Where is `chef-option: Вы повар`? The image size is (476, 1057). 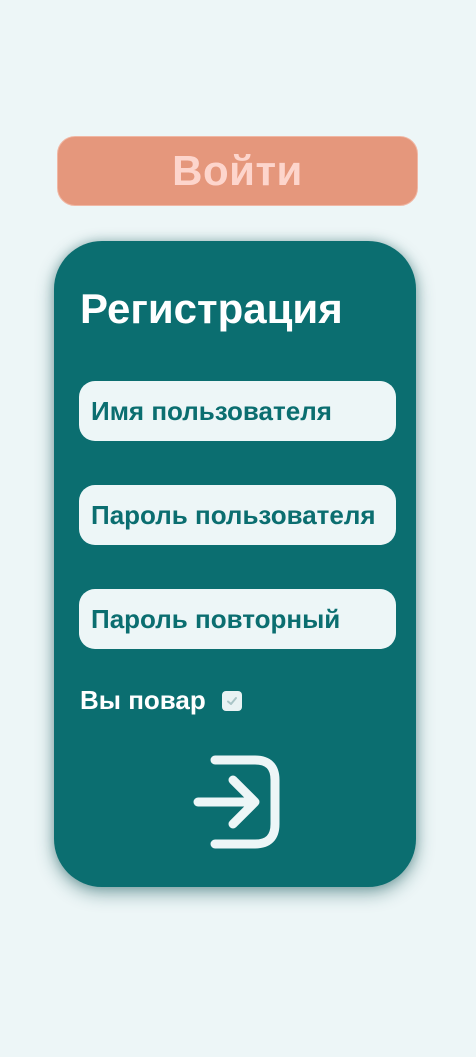
chef-option: Вы повар is located at coordinates (161, 700).